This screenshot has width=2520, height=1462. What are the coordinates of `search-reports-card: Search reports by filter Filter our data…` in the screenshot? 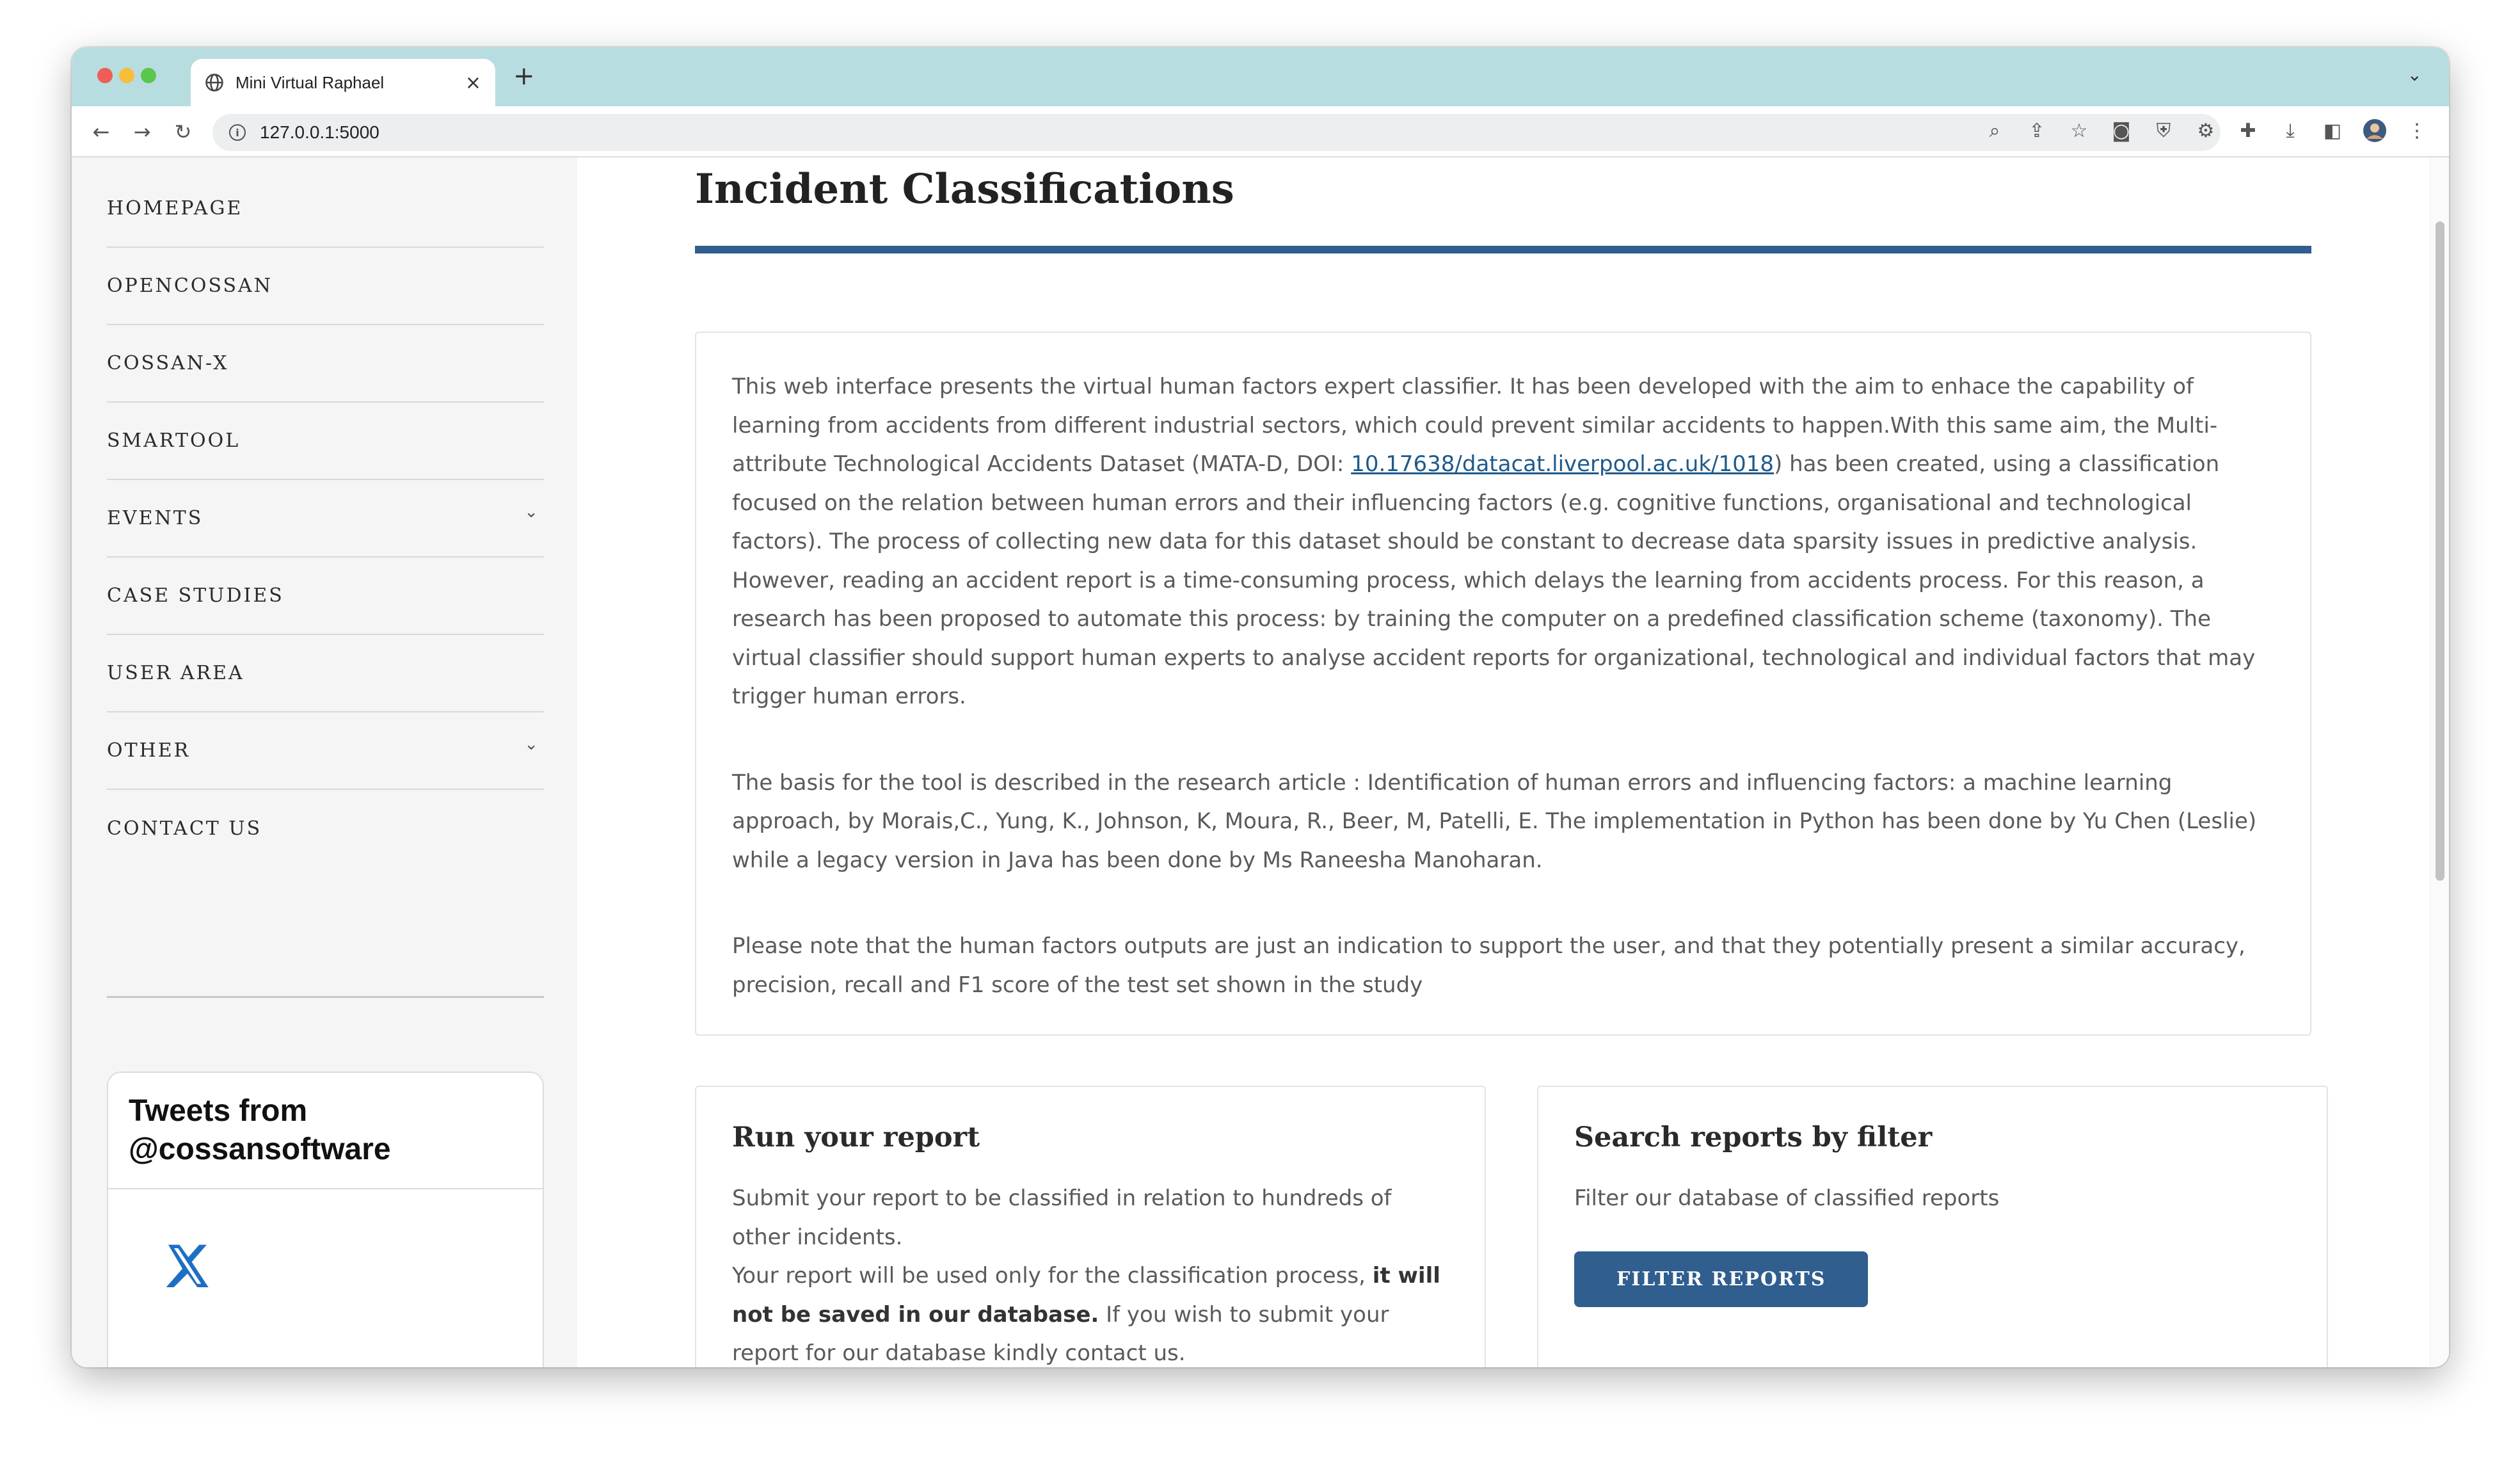 It's located at (1932, 1226).